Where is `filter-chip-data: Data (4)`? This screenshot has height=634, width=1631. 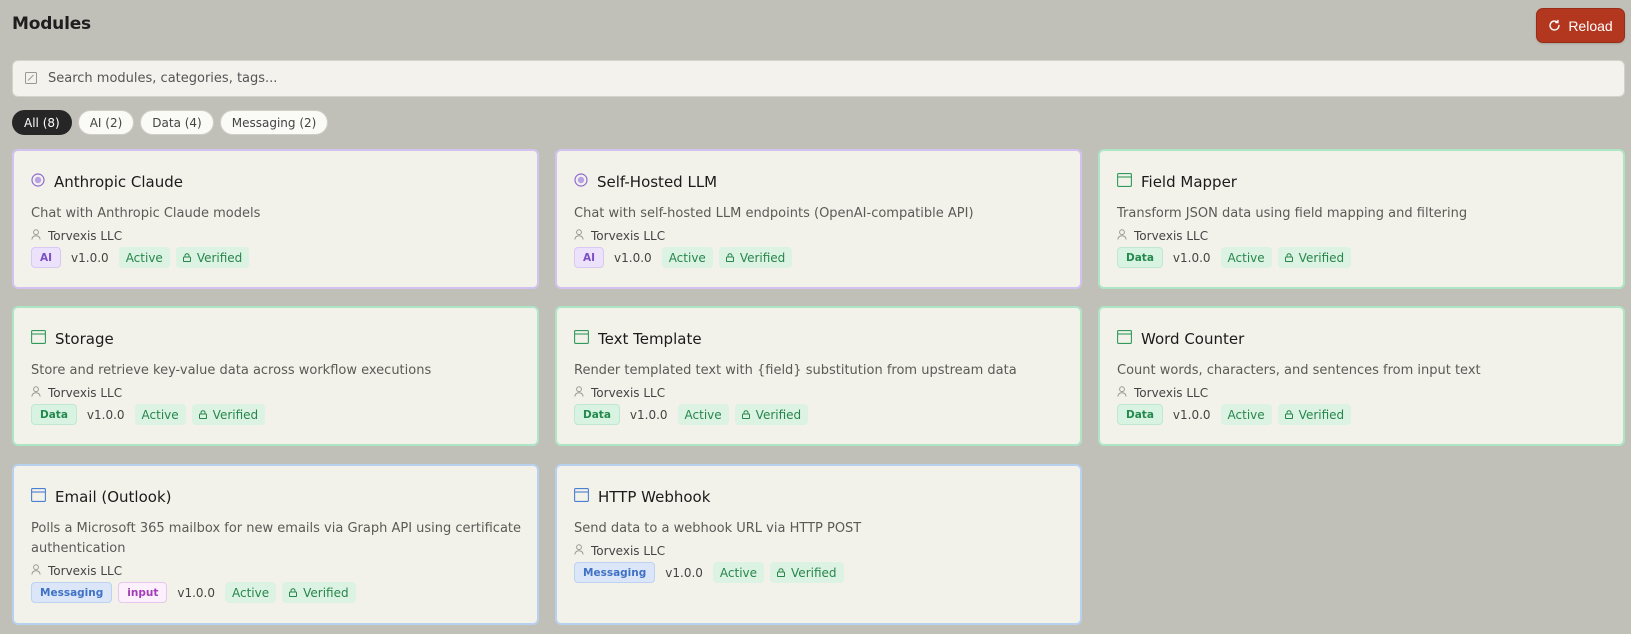 filter-chip-data: Data (4) is located at coordinates (177, 122).